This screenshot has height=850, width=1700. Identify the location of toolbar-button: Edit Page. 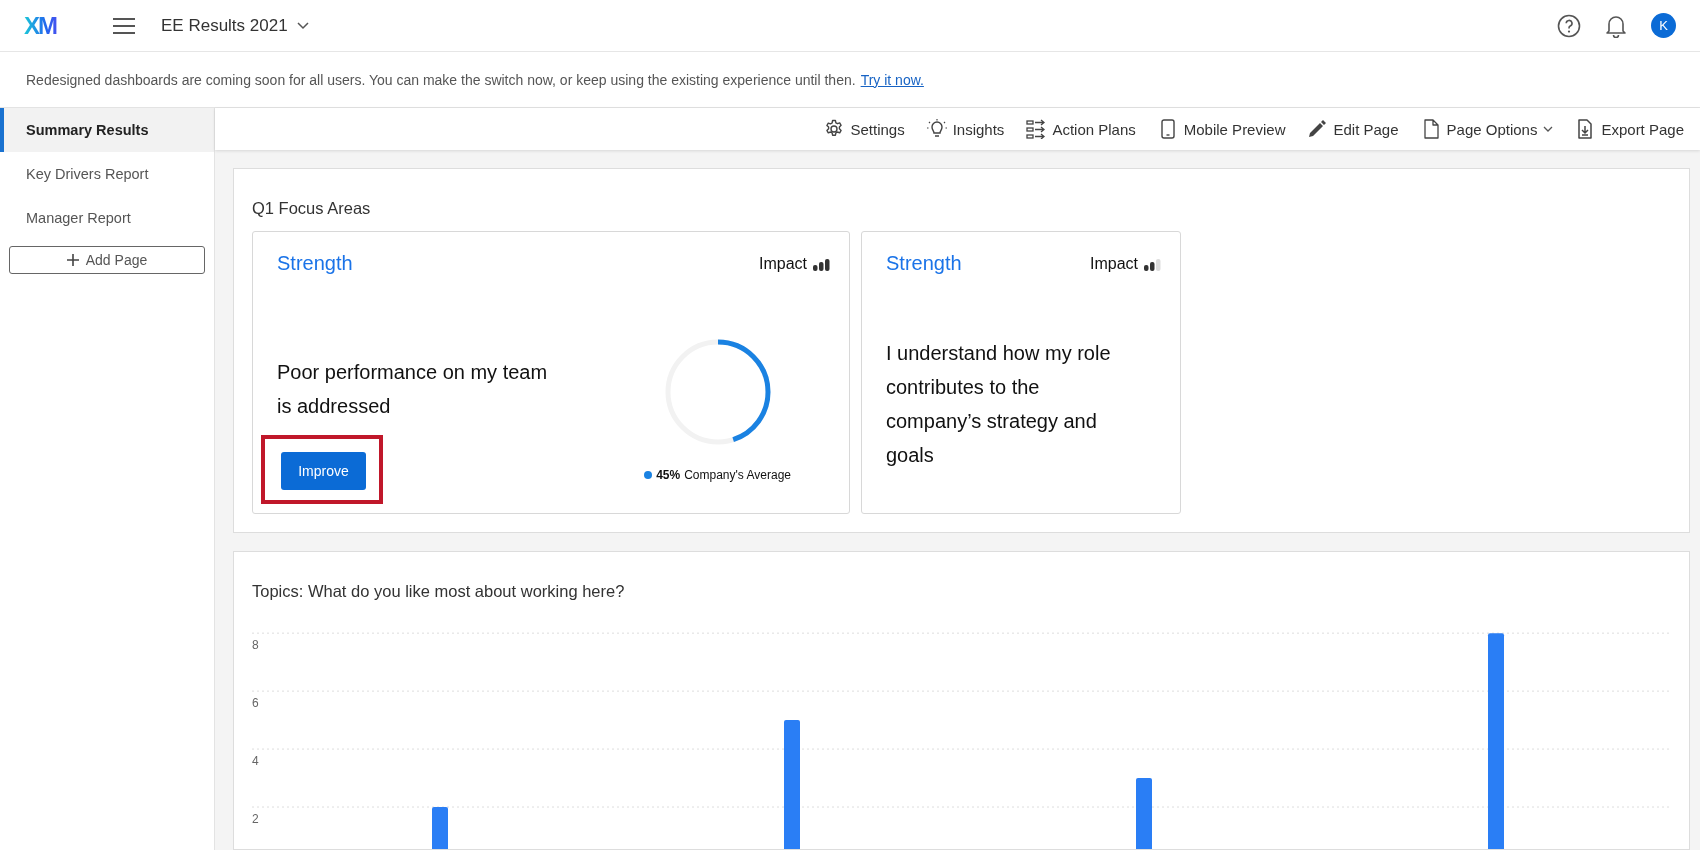
(1353, 129).